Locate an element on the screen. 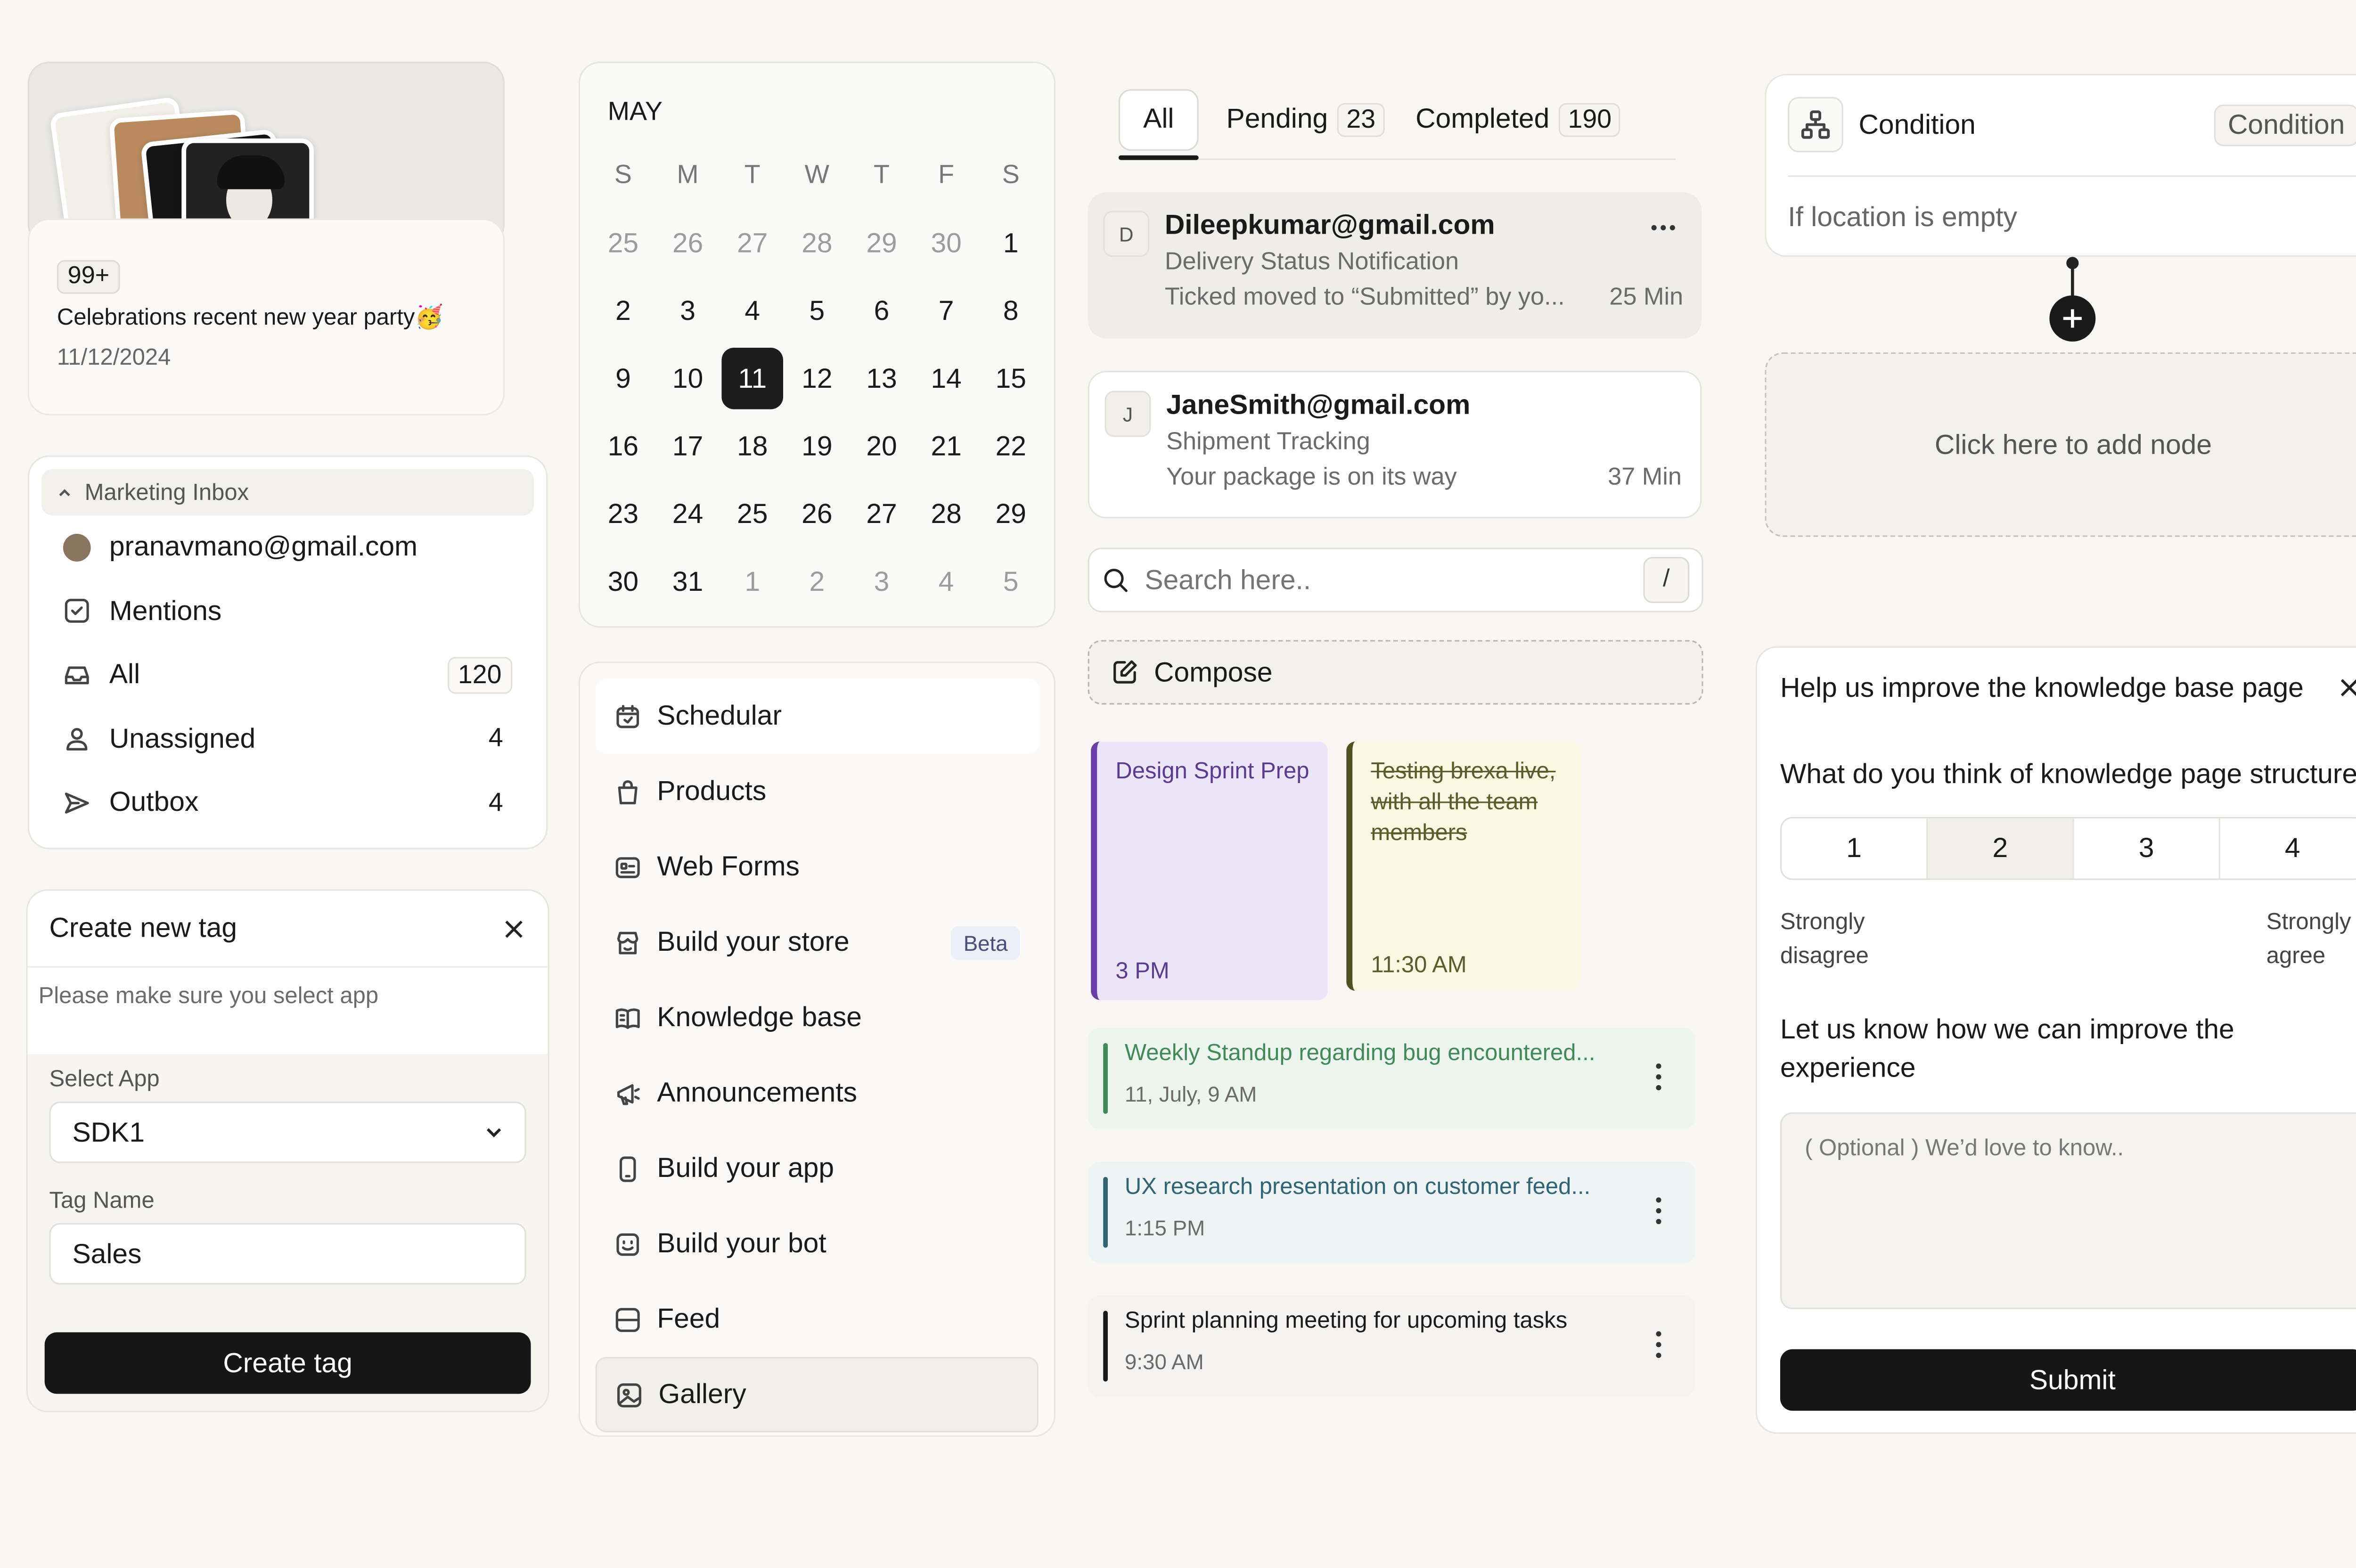 The height and width of the screenshot is (1568, 2356). submit-button: Submit is located at coordinates (2068, 1380).